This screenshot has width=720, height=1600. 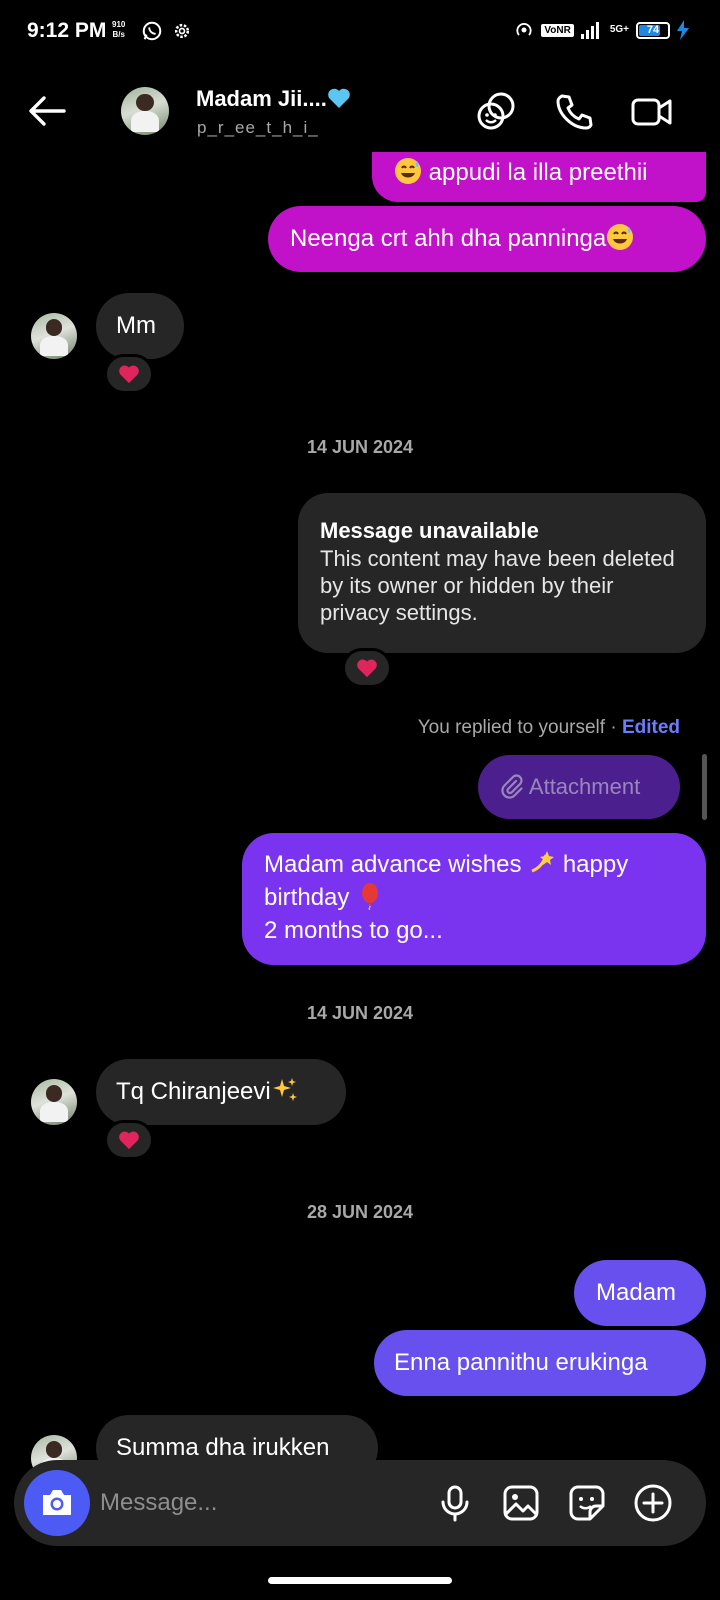 What do you see at coordinates (683, 30) in the screenshot?
I see `charging-icon` at bounding box center [683, 30].